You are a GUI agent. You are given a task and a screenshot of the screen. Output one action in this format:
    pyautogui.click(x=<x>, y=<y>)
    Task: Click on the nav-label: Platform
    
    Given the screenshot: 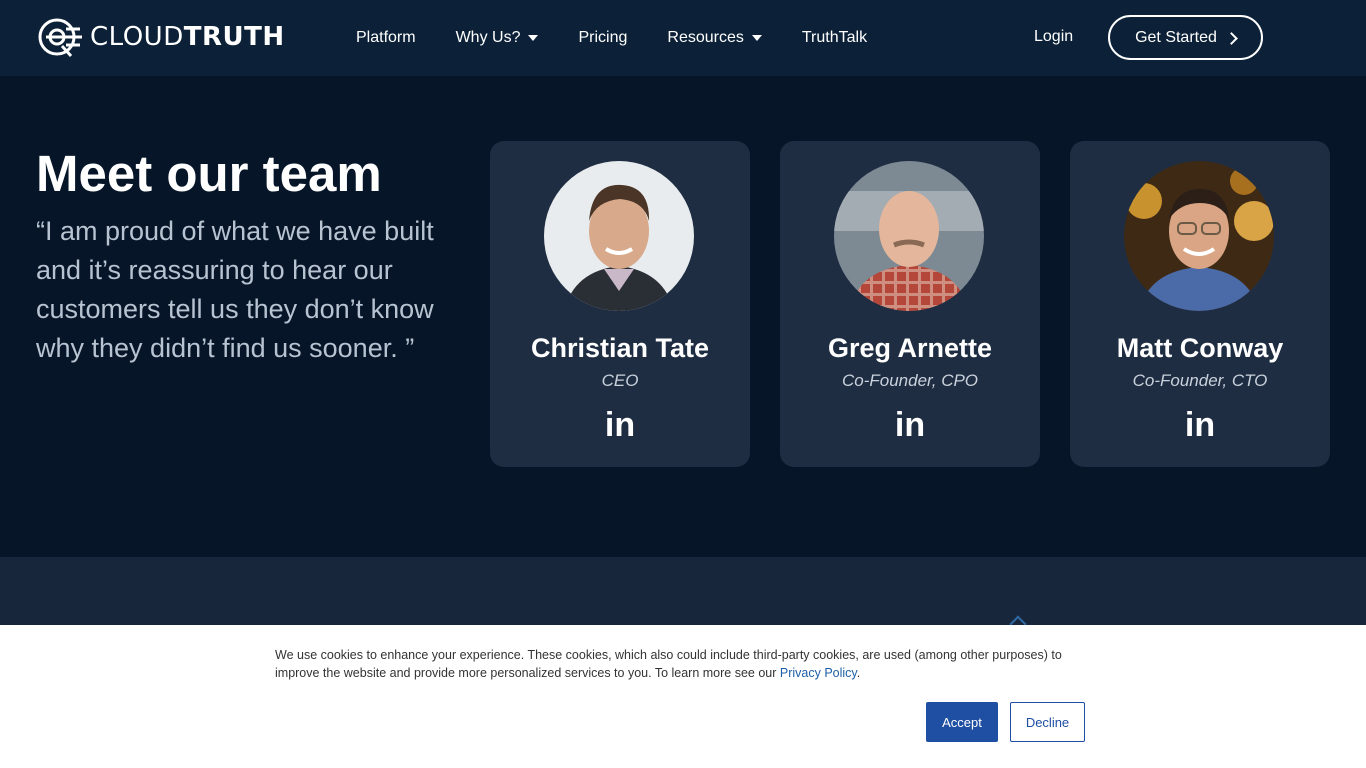 What is the action you would take?
    pyautogui.click(x=386, y=37)
    